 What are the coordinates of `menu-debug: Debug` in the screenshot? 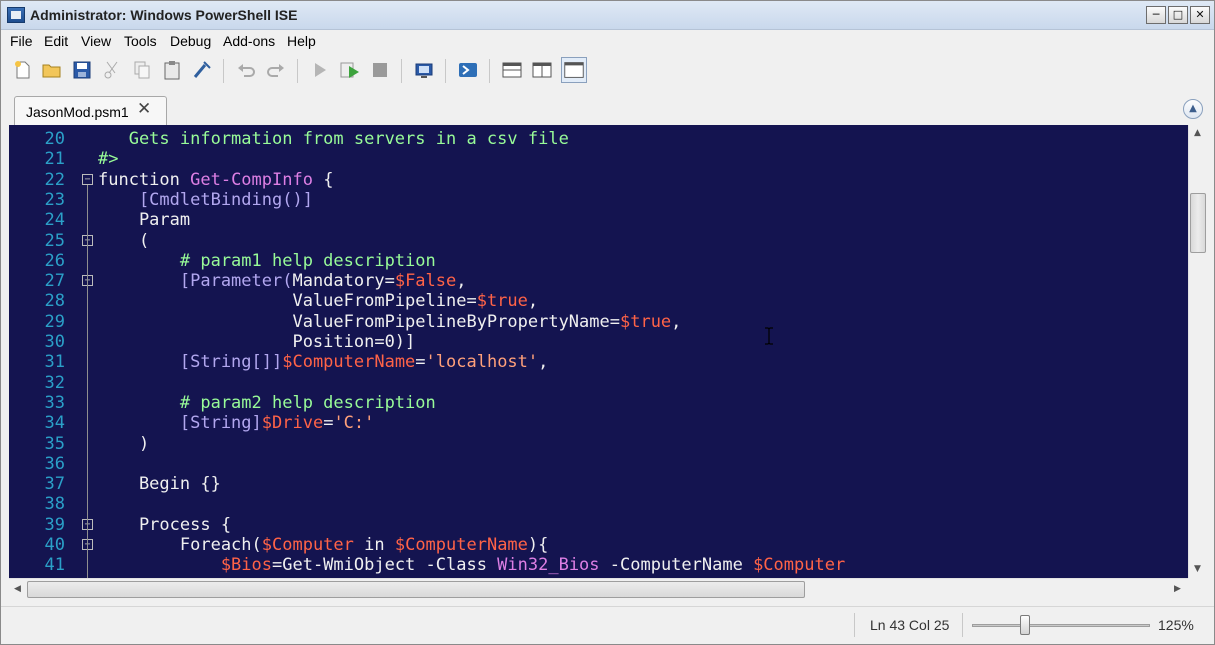 It's located at (190, 41).